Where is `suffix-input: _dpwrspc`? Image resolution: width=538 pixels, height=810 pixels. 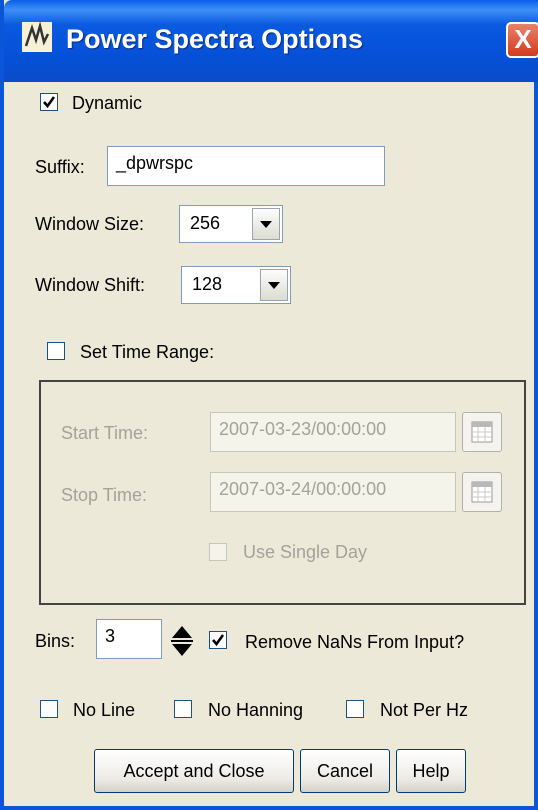
suffix-input: _dpwrspc is located at coordinates (246, 166).